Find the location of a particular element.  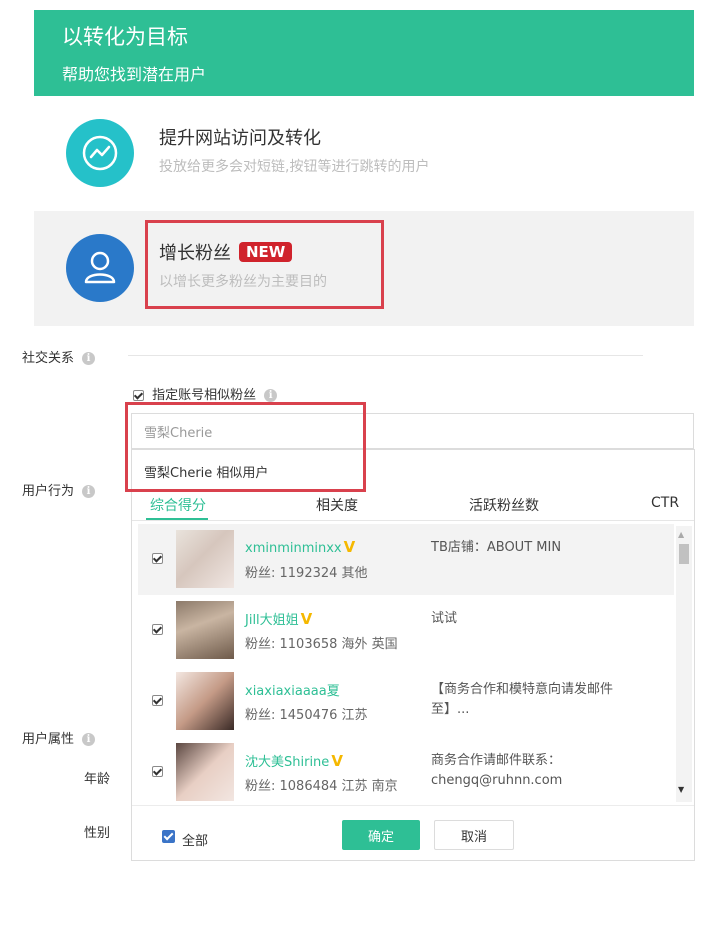

social-relation-text: 社交关系 is located at coordinates (48, 358).